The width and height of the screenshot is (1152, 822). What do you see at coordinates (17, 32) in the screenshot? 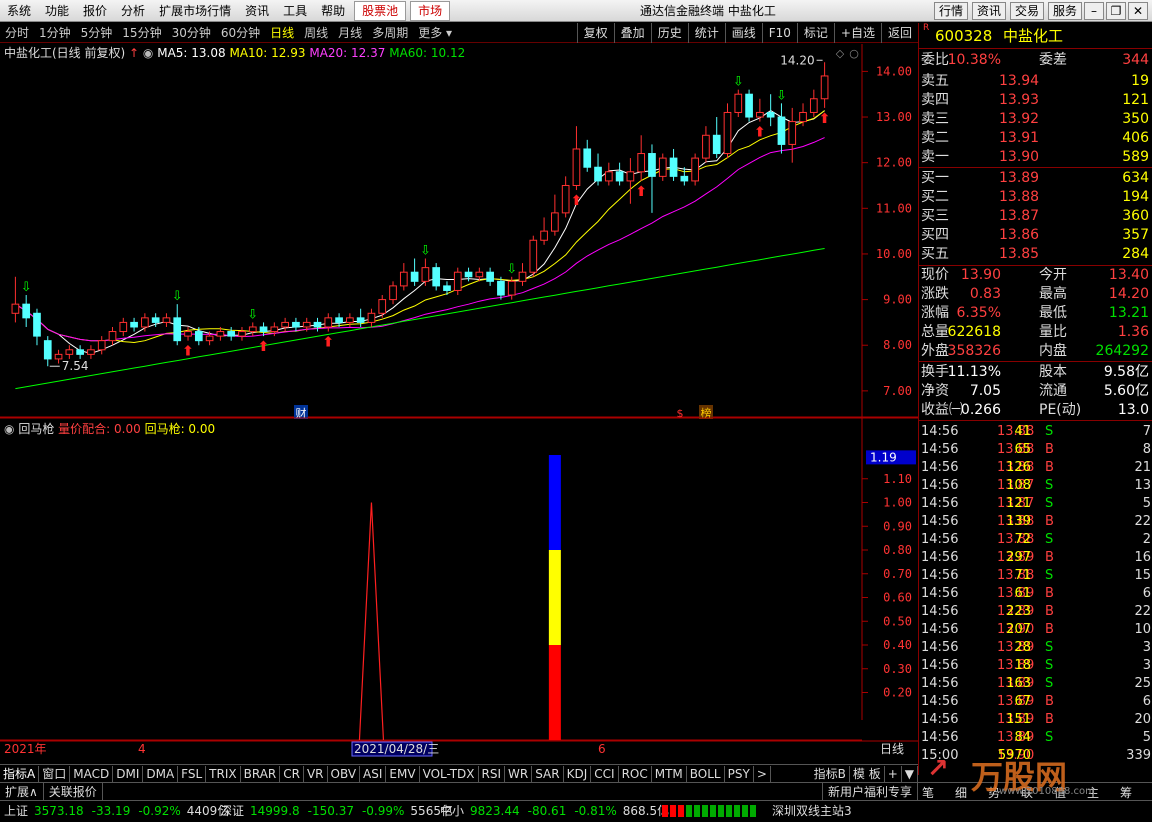
I see `period-fenshi: 分时` at bounding box center [17, 32].